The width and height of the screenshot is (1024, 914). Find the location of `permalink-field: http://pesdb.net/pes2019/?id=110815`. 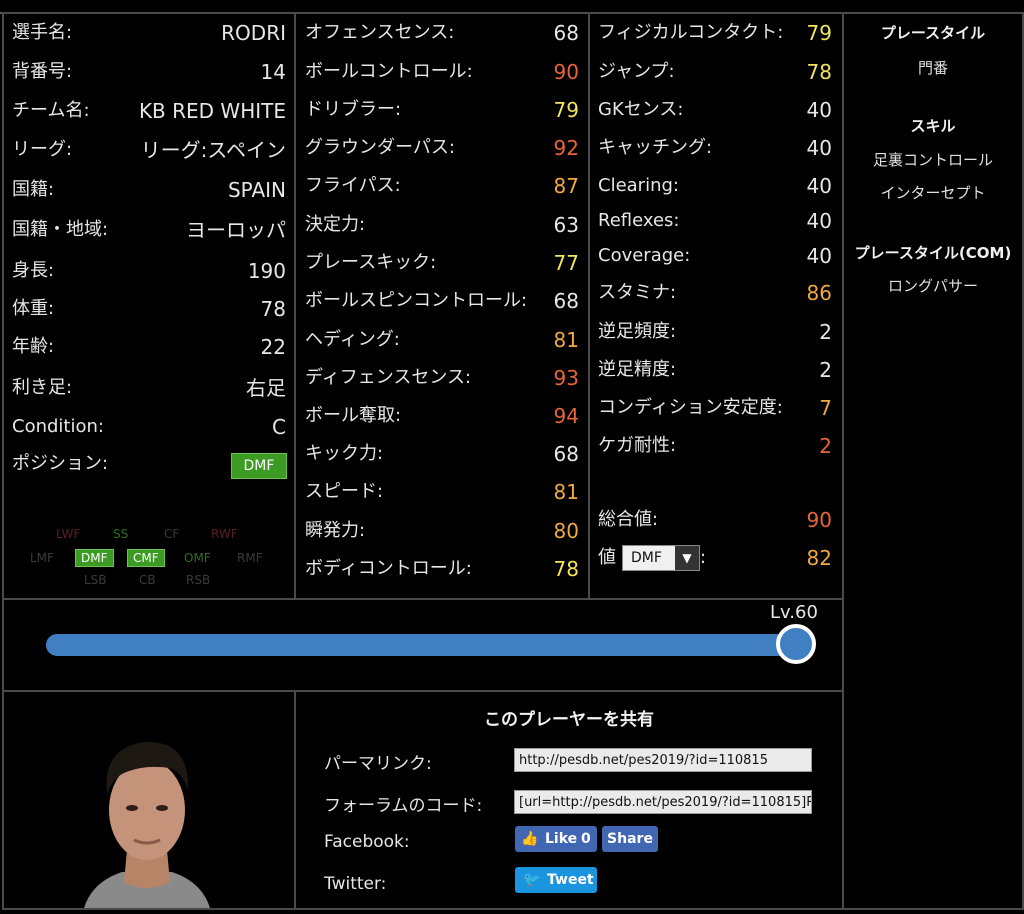

permalink-field: http://pesdb.net/pes2019/?id=110815 is located at coordinates (663, 760).